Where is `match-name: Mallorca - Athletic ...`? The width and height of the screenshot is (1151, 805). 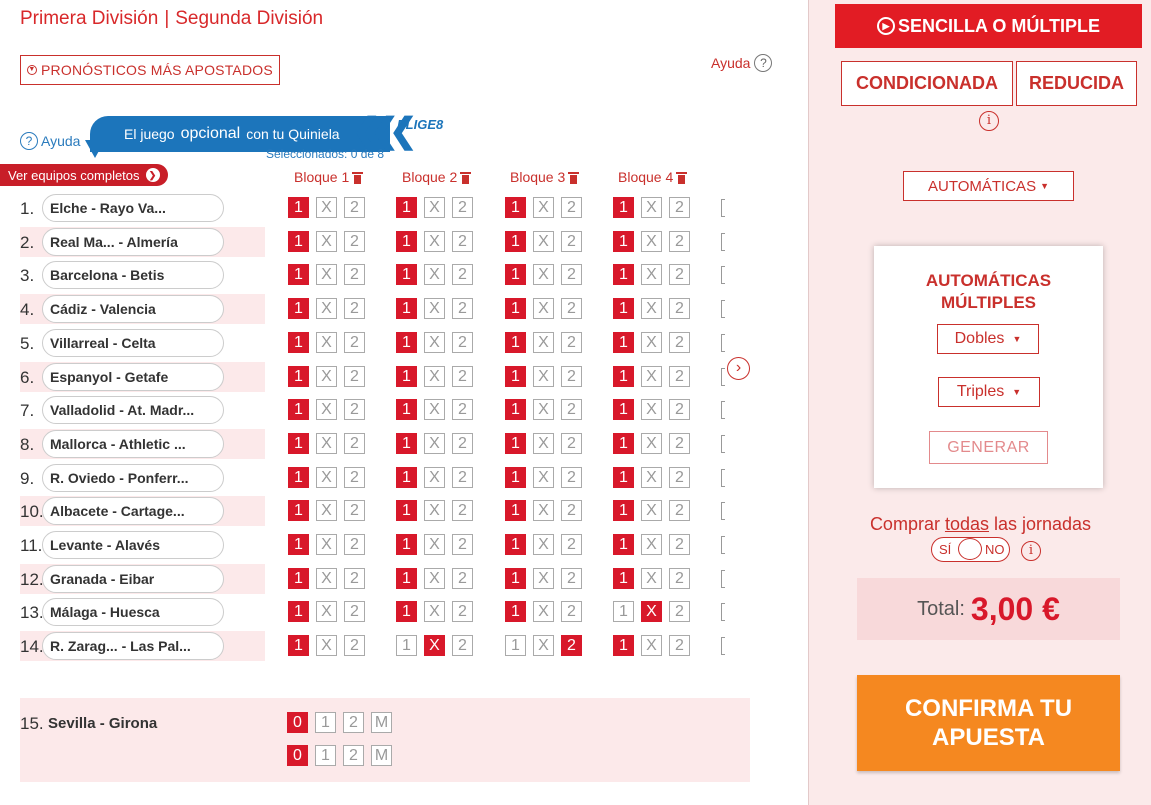
match-name: Mallorca - Athletic ... is located at coordinates (133, 444).